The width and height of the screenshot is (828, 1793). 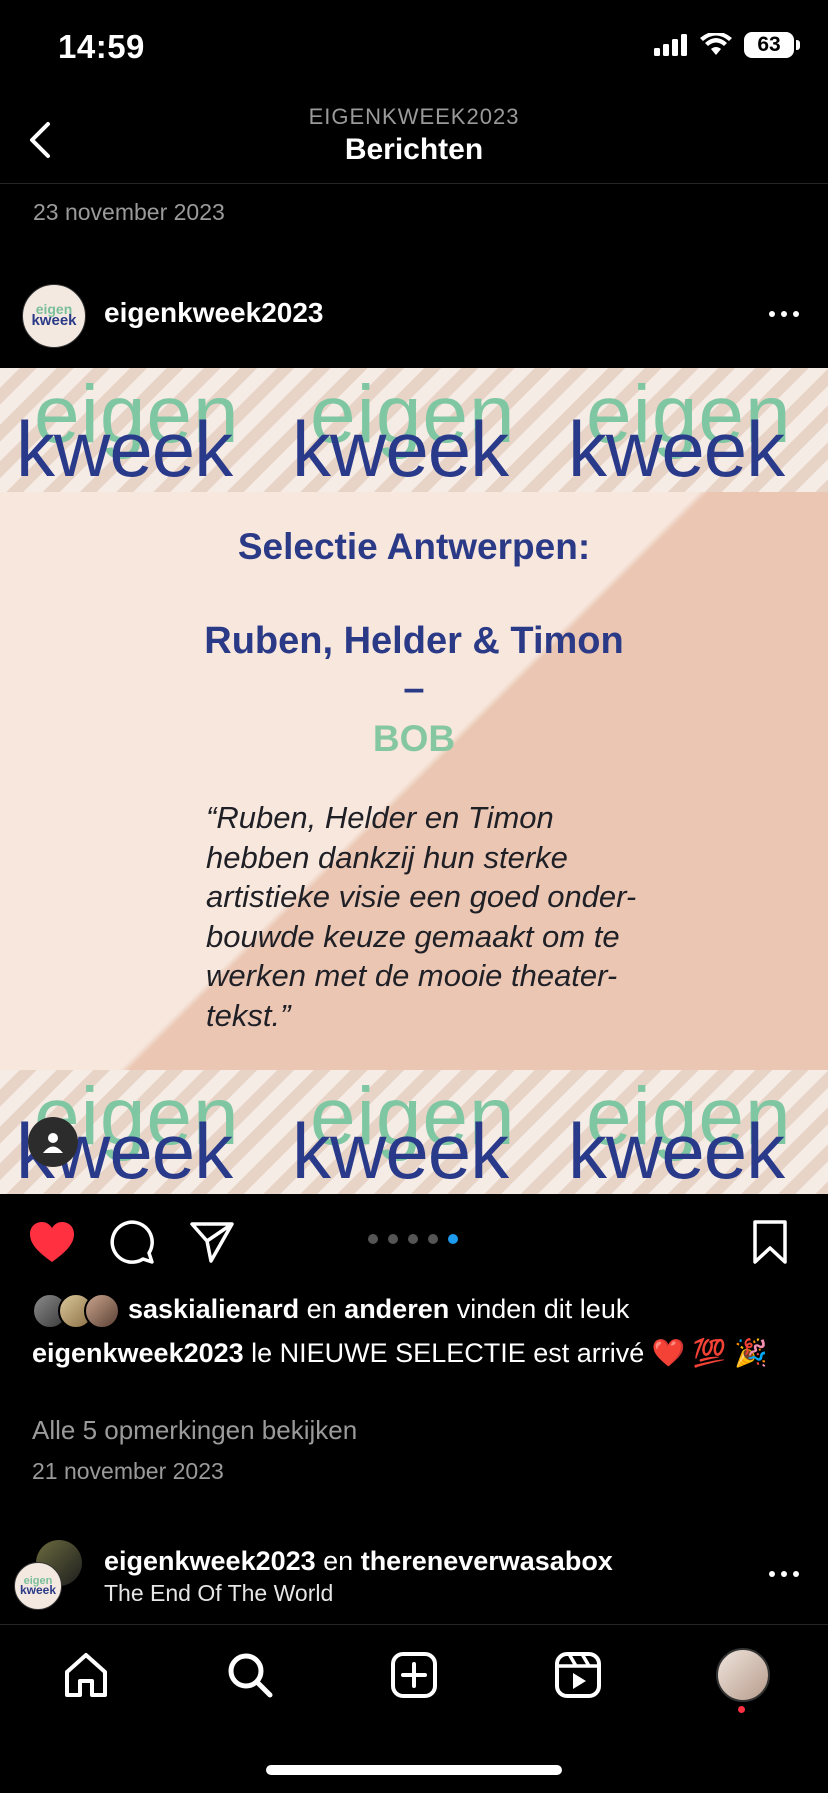 I want to click on liker-avatars, so click(x=76, y=1311).